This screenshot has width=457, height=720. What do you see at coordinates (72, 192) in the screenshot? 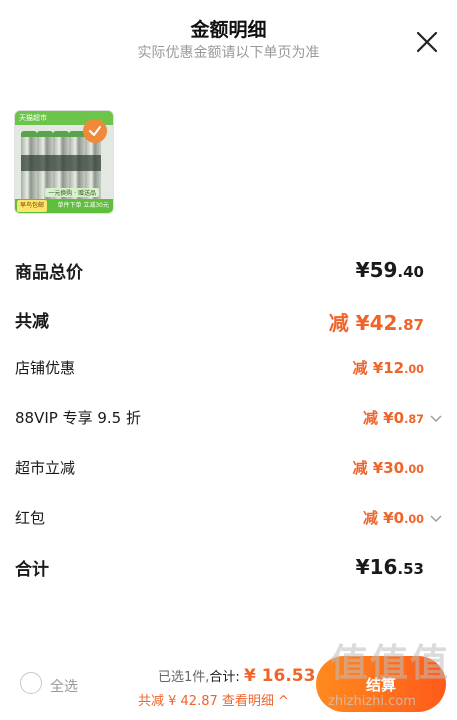
I see `product-mid-tag: 一元换购 · 赠送品` at bounding box center [72, 192].